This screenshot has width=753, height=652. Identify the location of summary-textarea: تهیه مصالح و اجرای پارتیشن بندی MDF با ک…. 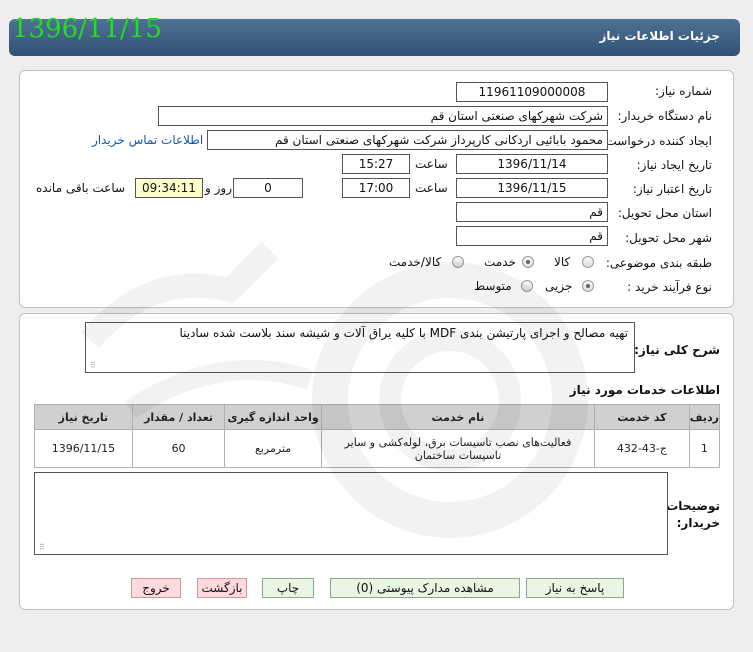
(360, 347).